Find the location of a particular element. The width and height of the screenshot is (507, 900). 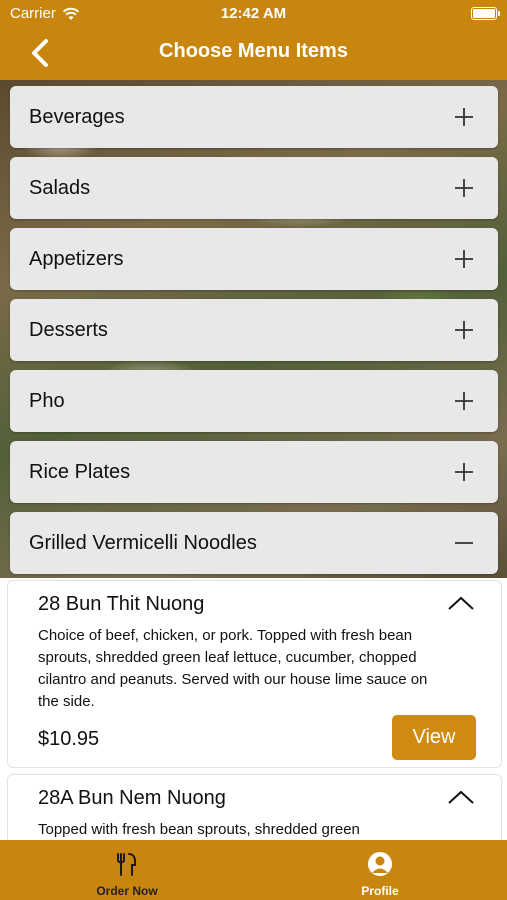

category-appetizers: Appetizers is located at coordinates (254, 259).